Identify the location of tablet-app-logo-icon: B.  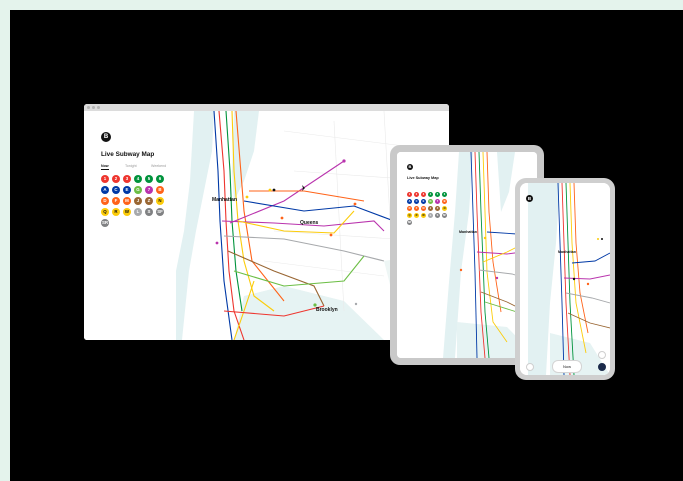
(410, 167).